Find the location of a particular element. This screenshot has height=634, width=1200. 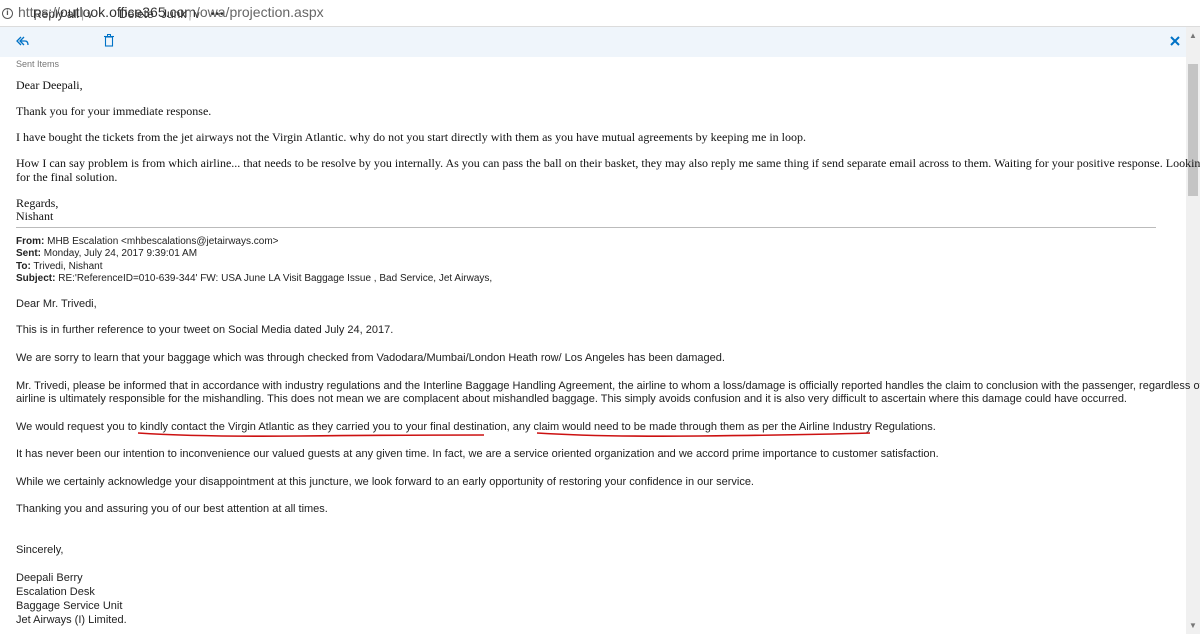

signature-line: Deepali Berry is located at coordinates (49, 578).